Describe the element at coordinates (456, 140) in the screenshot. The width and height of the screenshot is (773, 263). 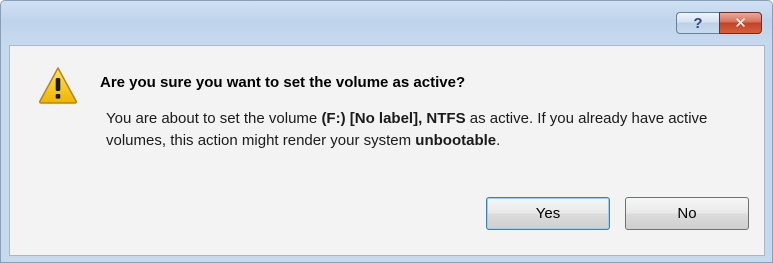
I see `unbootable-text: unbootable` at that location.